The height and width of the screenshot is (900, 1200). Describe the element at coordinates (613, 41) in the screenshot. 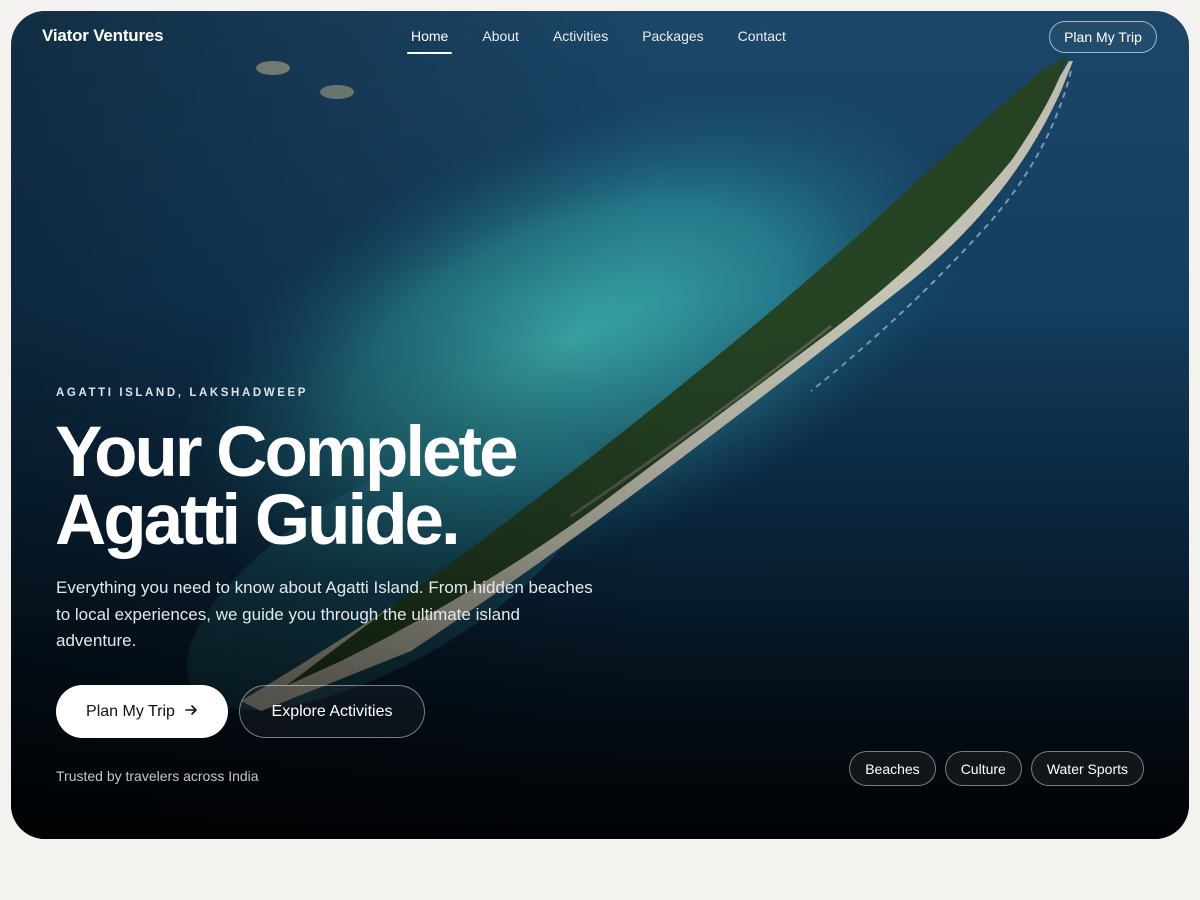

I see `nav-menu: Home About Activities Packages Contact` at that location.